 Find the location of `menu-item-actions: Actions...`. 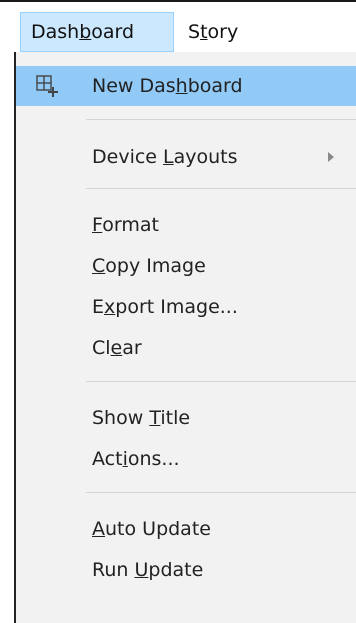

menu-item-actions: Actions... is located at coordinates (186, 459).